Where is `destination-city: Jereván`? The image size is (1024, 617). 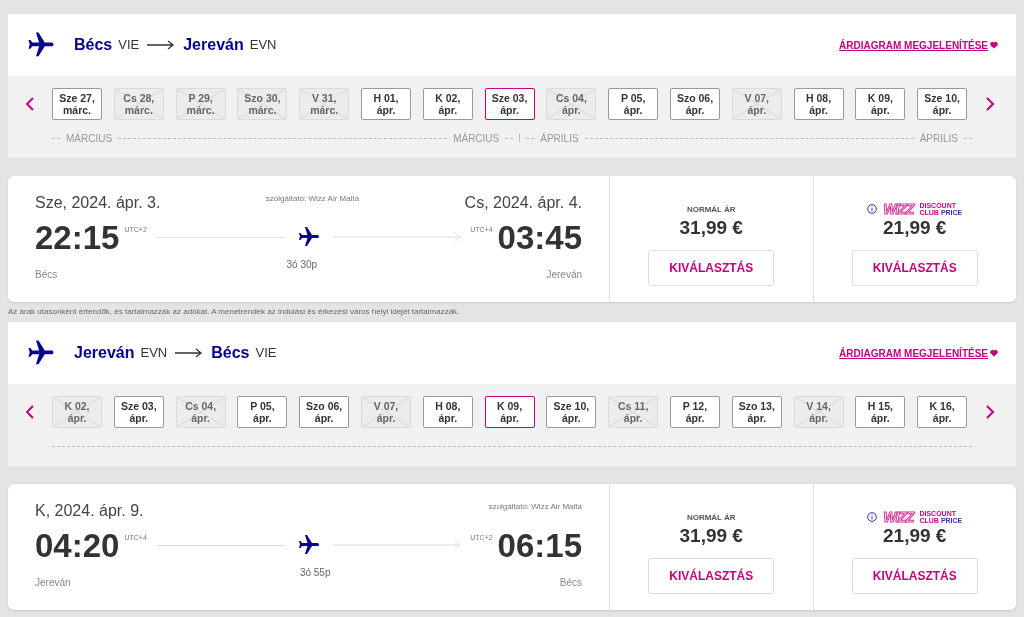
destination-city: Jereván is located at coordinates (213, 45).